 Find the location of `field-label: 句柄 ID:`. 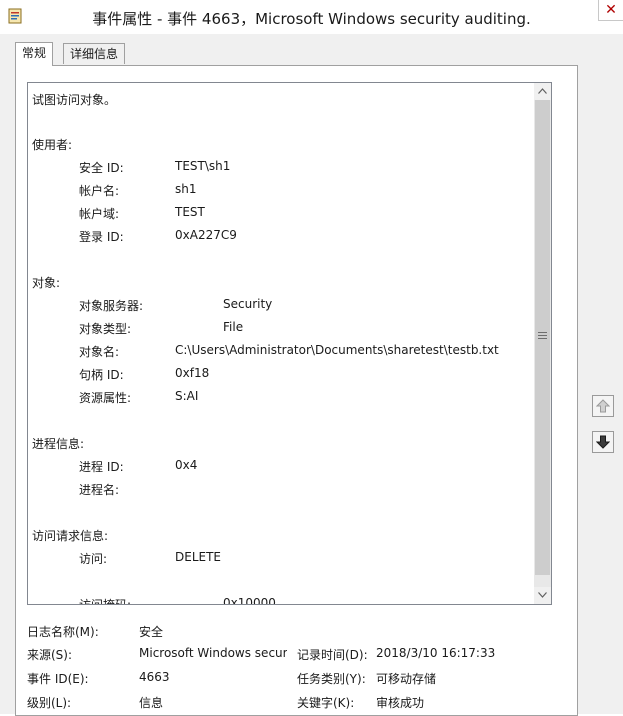

field-label: 句柄 ID: is located at coordinates (101, 375).